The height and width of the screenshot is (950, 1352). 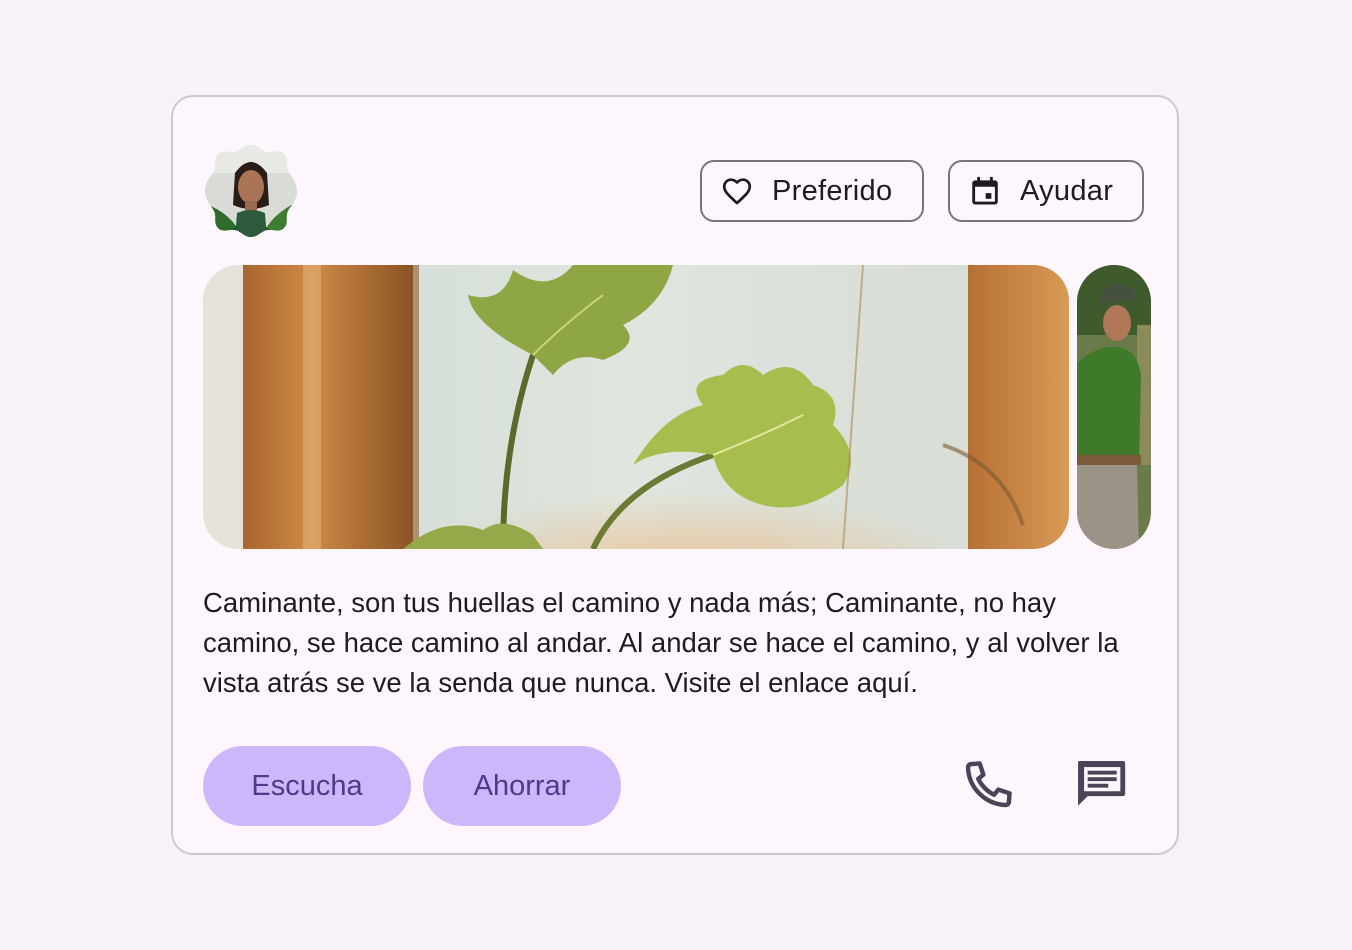 I want to click on phone-icon, so click(x=989, y=786).